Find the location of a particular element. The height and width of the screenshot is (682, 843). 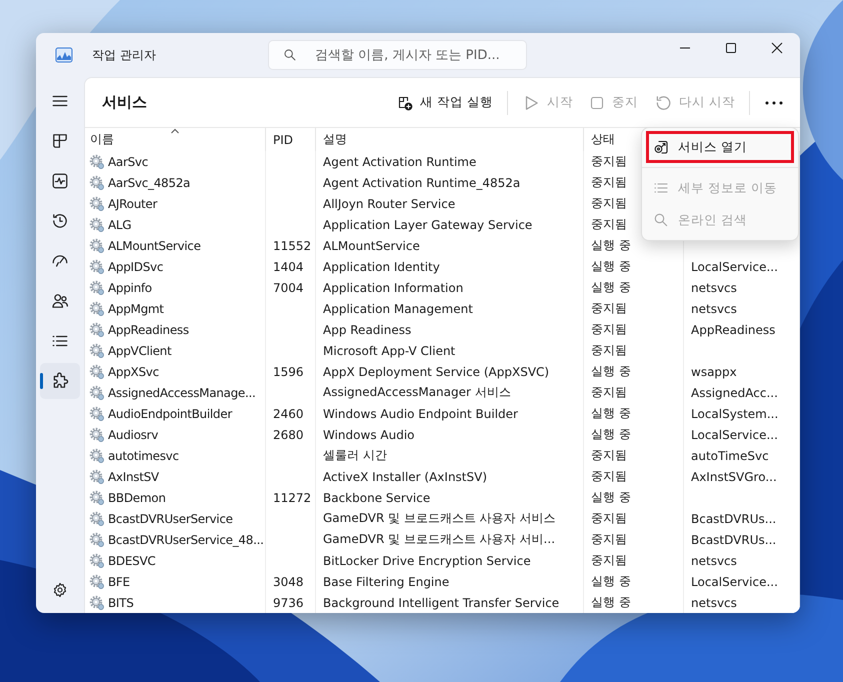

table-cell: Background Intelligent Transfer Service is located at coordinates (450, 602).